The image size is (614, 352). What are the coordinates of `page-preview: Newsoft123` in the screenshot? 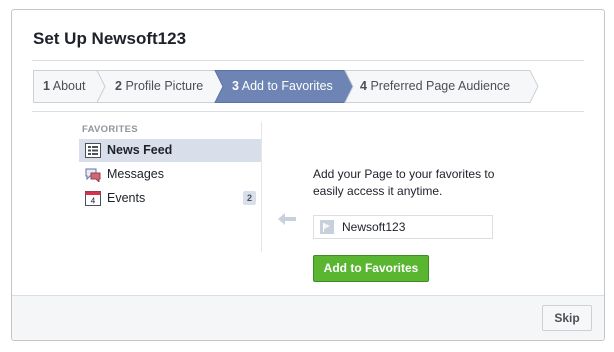 It's located at (403, 227).